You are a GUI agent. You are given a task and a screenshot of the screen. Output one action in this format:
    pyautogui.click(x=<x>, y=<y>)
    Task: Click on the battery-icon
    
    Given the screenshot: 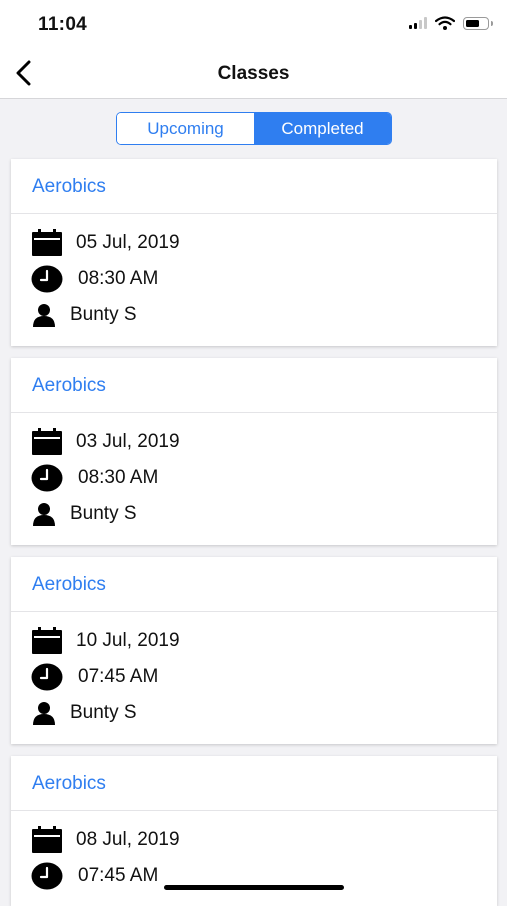 What is the action you would take?
    pyautogui.click(x=478, y=23)
    